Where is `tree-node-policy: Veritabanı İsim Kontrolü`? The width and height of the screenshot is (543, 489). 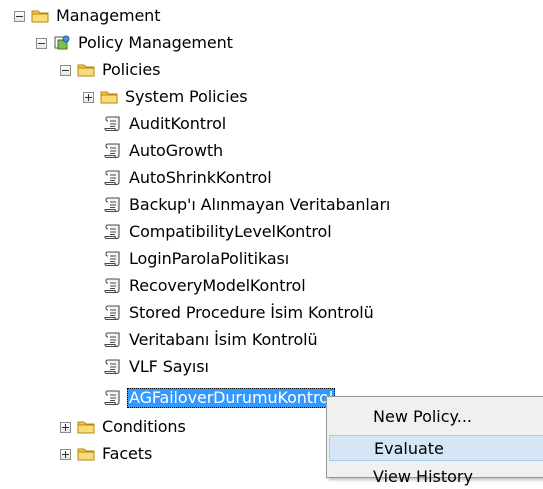
tree-node-policy: Veritabanı İsim Kontrolü is located at coordinates (212, 340).